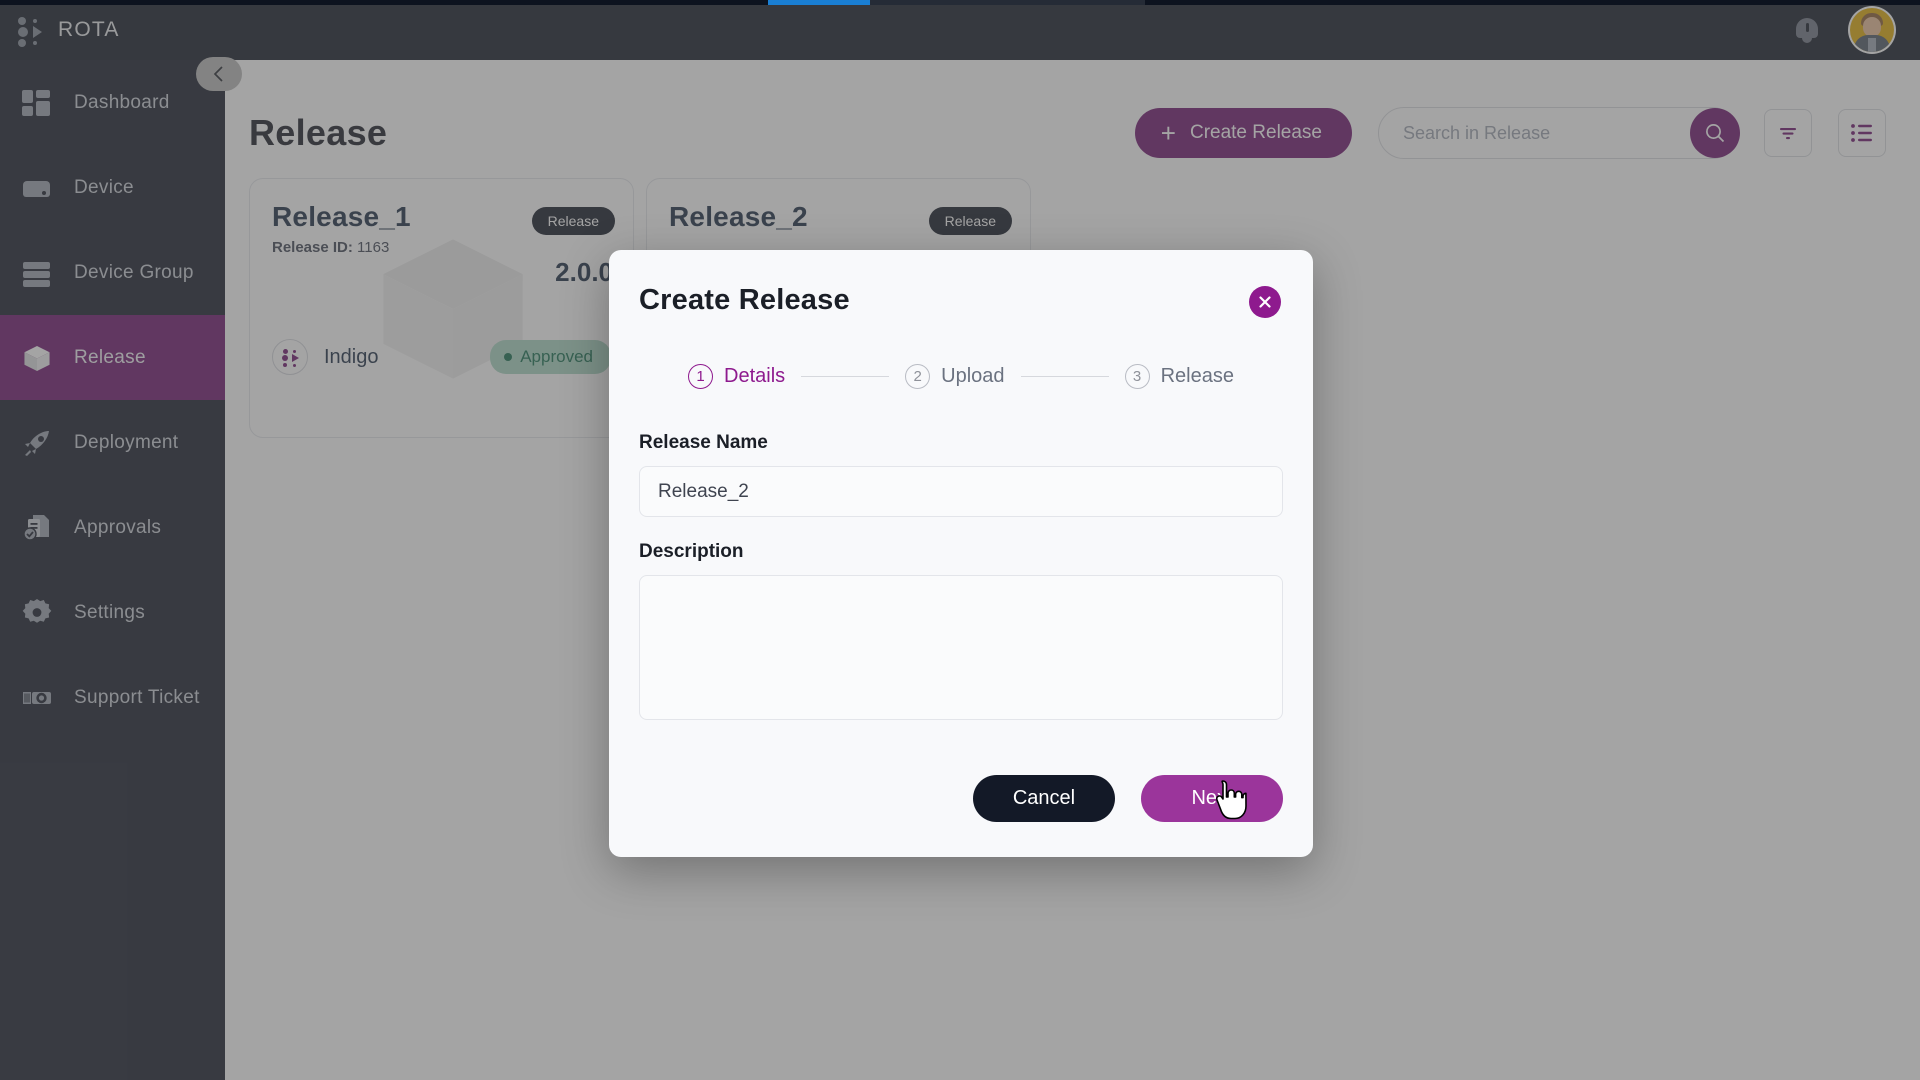 This screenshot has height=1080, width=1920. I want to click on step-label: Details, so click(755, 376).